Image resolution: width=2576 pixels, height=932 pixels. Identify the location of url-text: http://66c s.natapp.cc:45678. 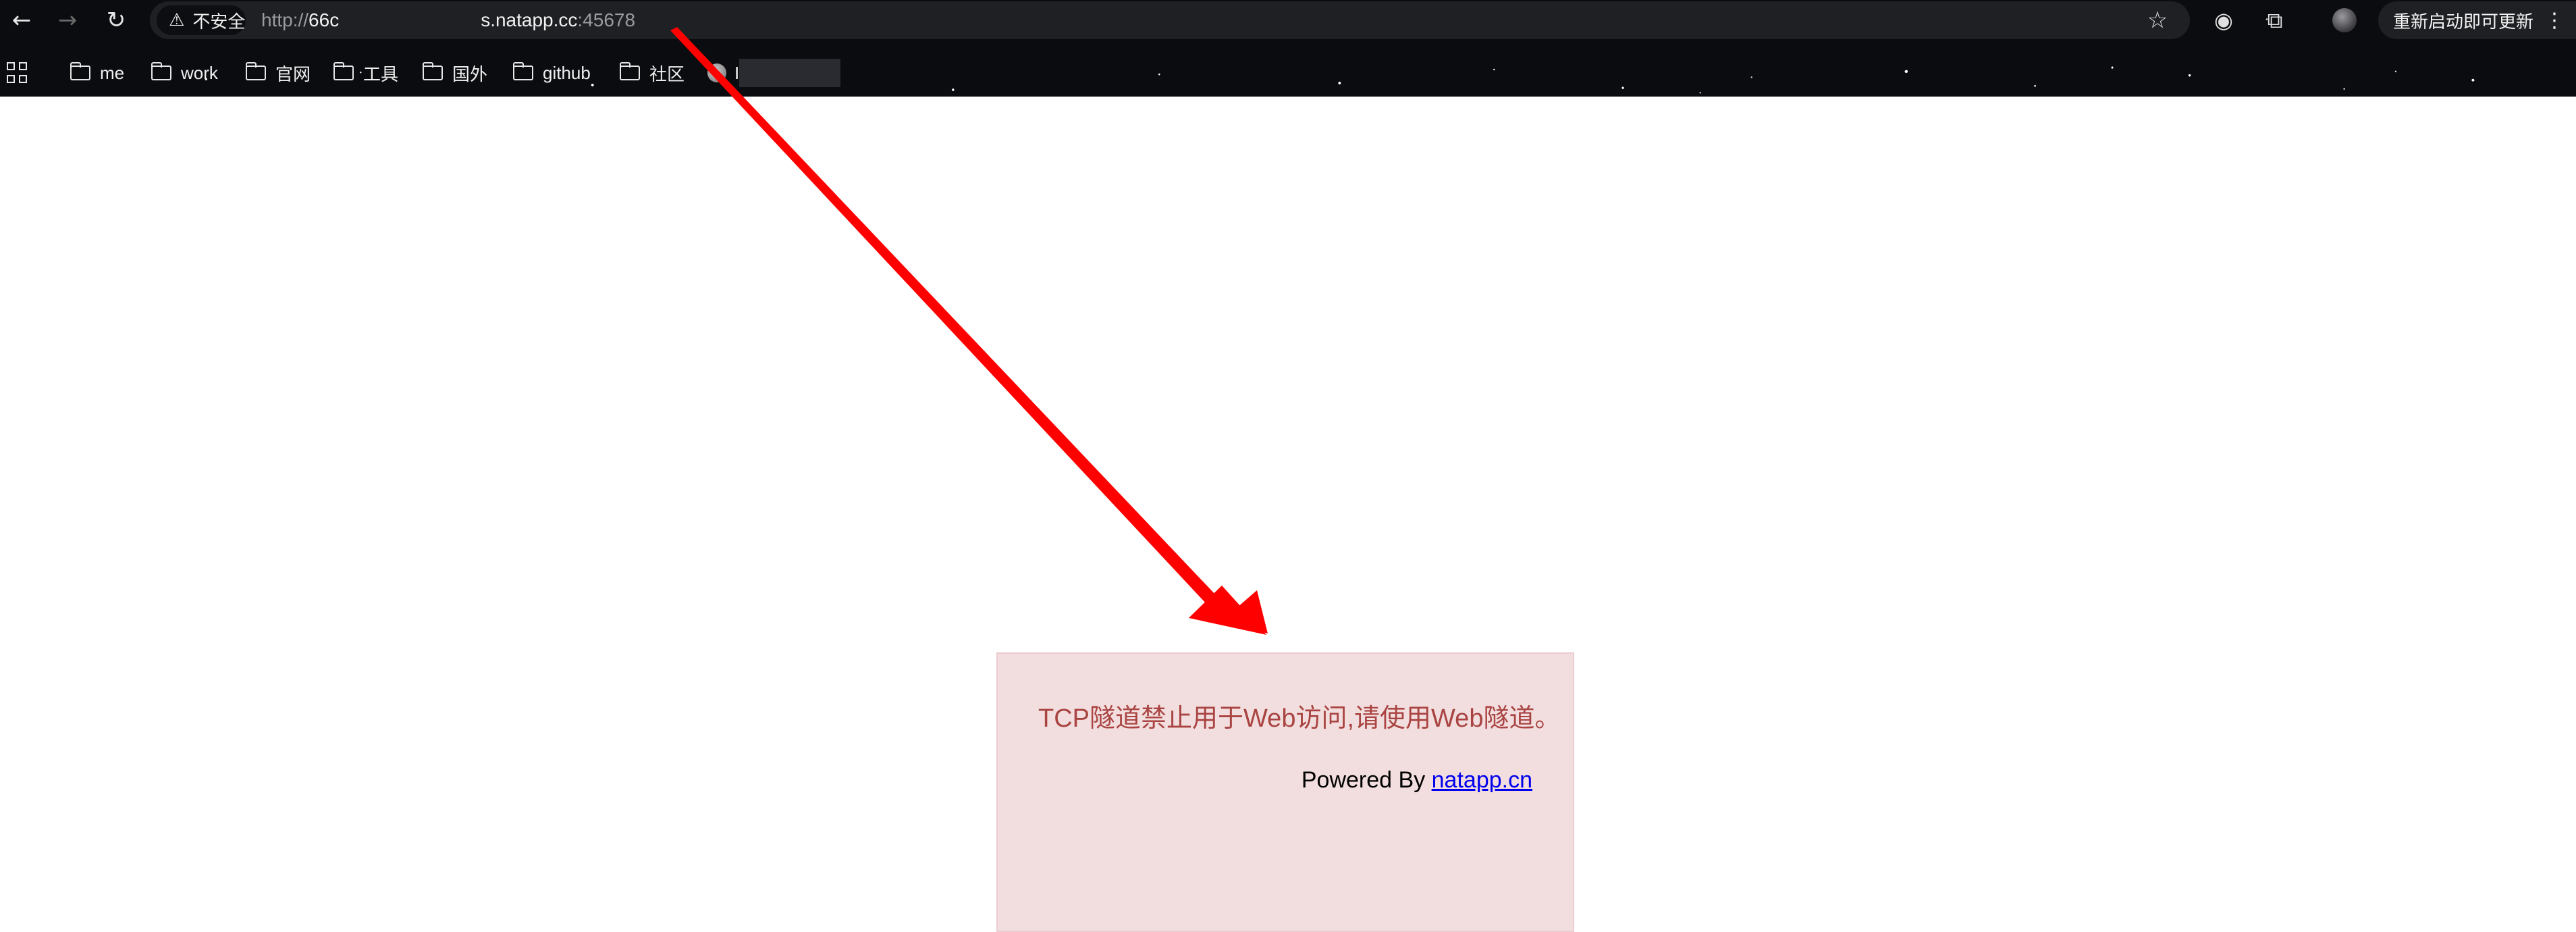
(448, 20).